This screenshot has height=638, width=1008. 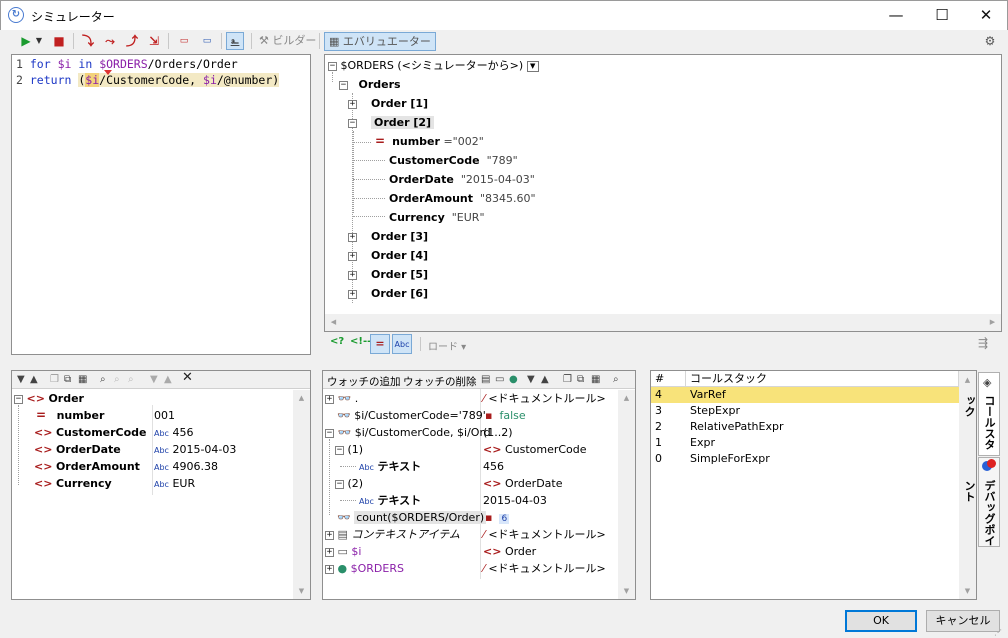 I want to click on close-button: ✕, so click(x=985, y=15).